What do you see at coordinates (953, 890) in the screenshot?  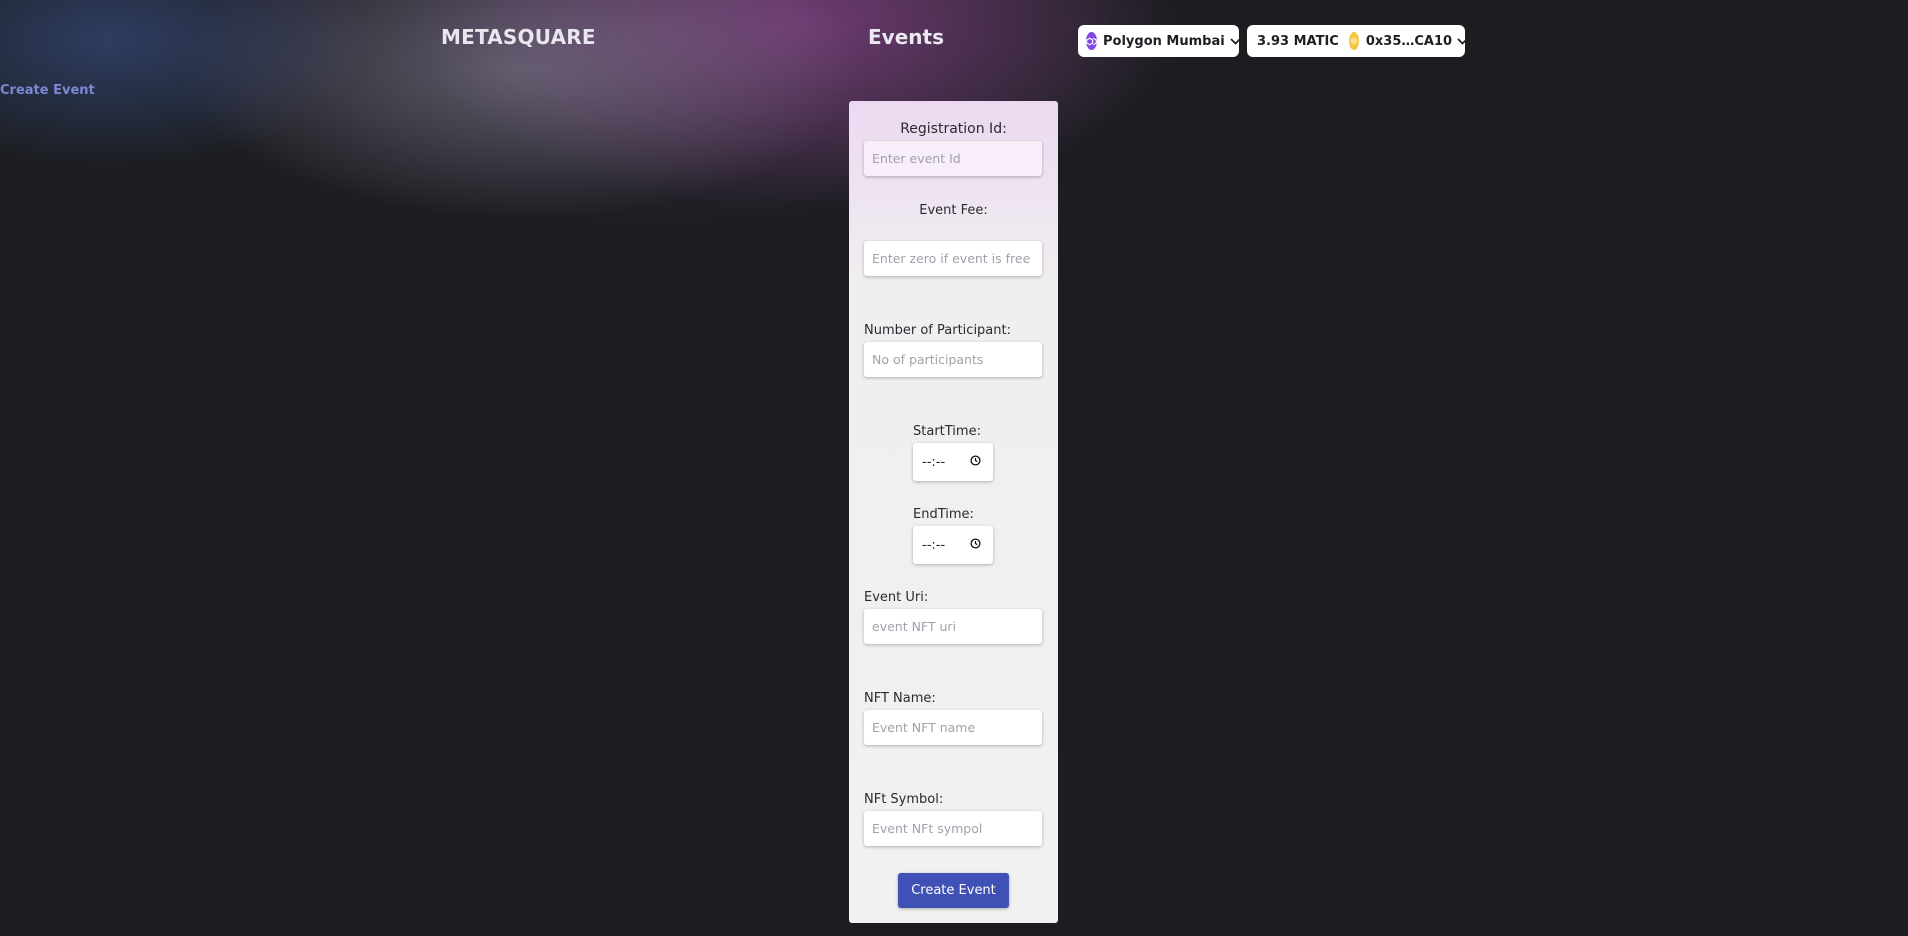 I see `create-event-button: Create Event` at bounding box center [953, 890].